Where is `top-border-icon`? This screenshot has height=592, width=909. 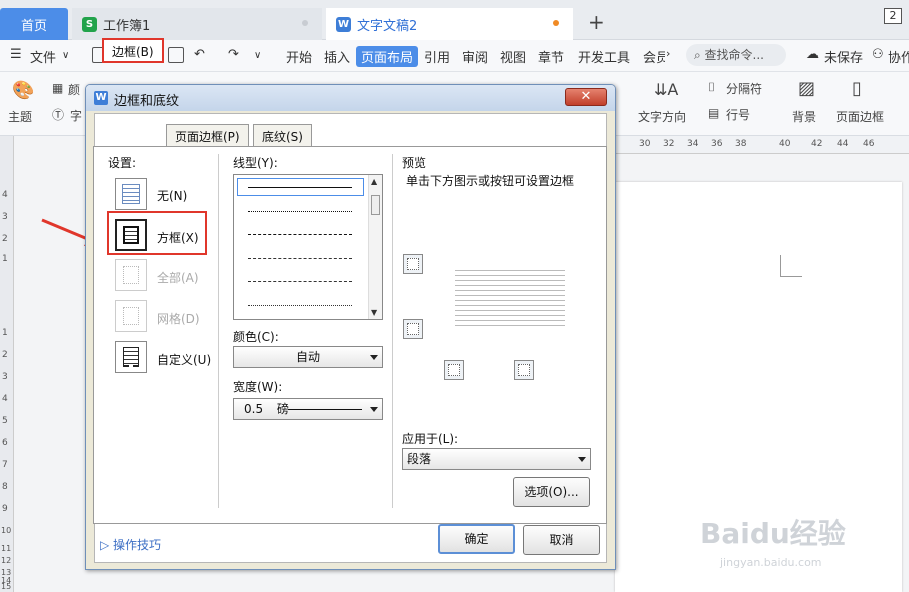
top-border-icon is located at coordinates (413, 264).